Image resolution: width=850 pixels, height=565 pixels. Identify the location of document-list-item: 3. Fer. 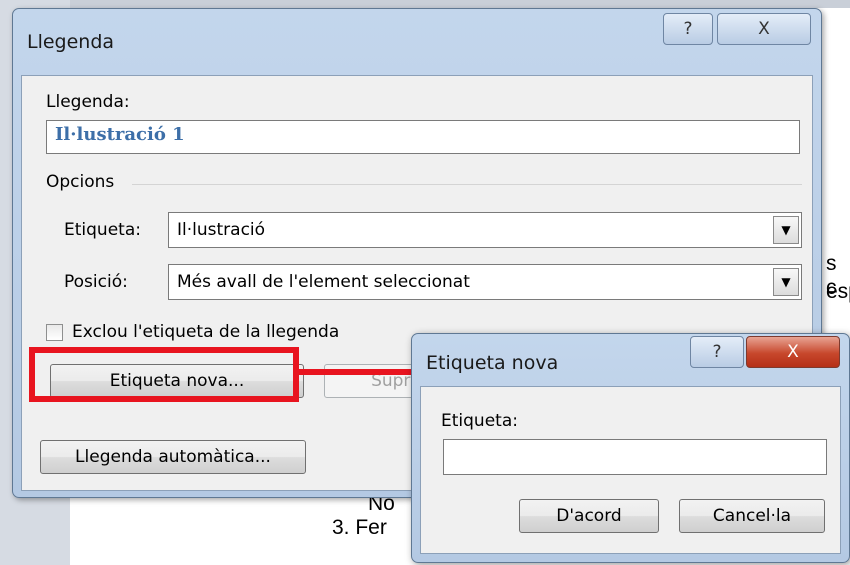
(359, 527).